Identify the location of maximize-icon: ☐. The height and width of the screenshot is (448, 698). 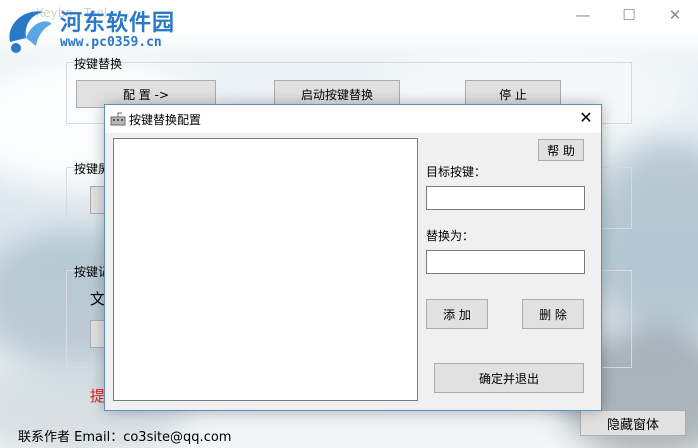
(629, 15).